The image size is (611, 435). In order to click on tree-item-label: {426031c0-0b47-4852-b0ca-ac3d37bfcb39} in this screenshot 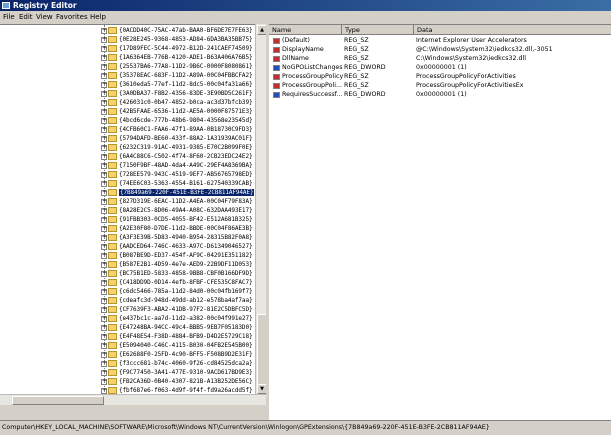, I will do `click(186, 102)`.